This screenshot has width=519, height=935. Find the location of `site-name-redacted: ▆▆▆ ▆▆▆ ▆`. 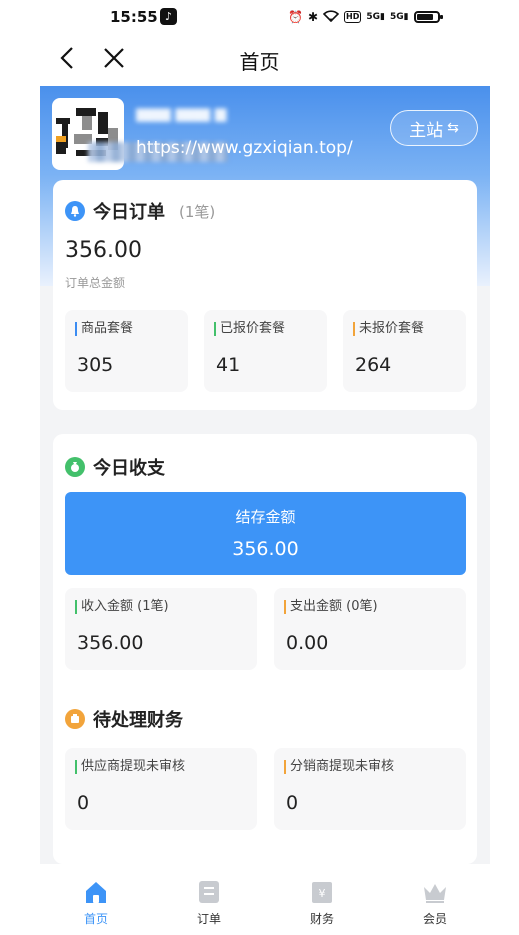

site-name-redacted: ▆▆▆ ▆▆▆ ▆ is located at coordinates (181, 113).